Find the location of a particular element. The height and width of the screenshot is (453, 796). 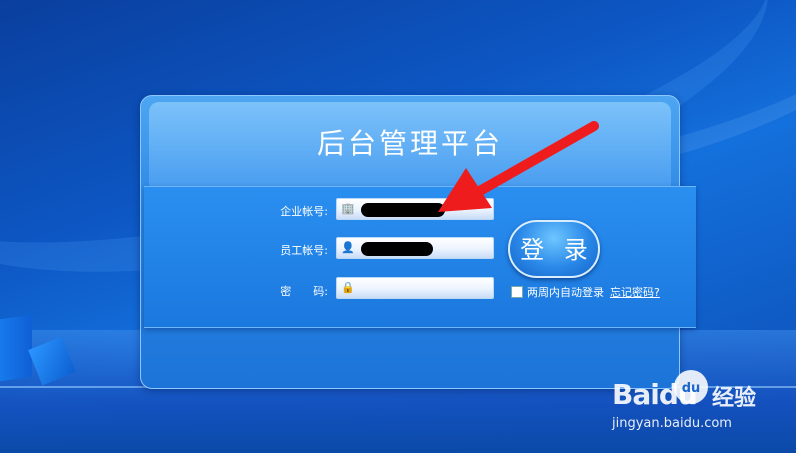

baidu-jingyan-watermark: Baidu du 经验 jingyan.baidu.com is located at coordinates (702, 405).